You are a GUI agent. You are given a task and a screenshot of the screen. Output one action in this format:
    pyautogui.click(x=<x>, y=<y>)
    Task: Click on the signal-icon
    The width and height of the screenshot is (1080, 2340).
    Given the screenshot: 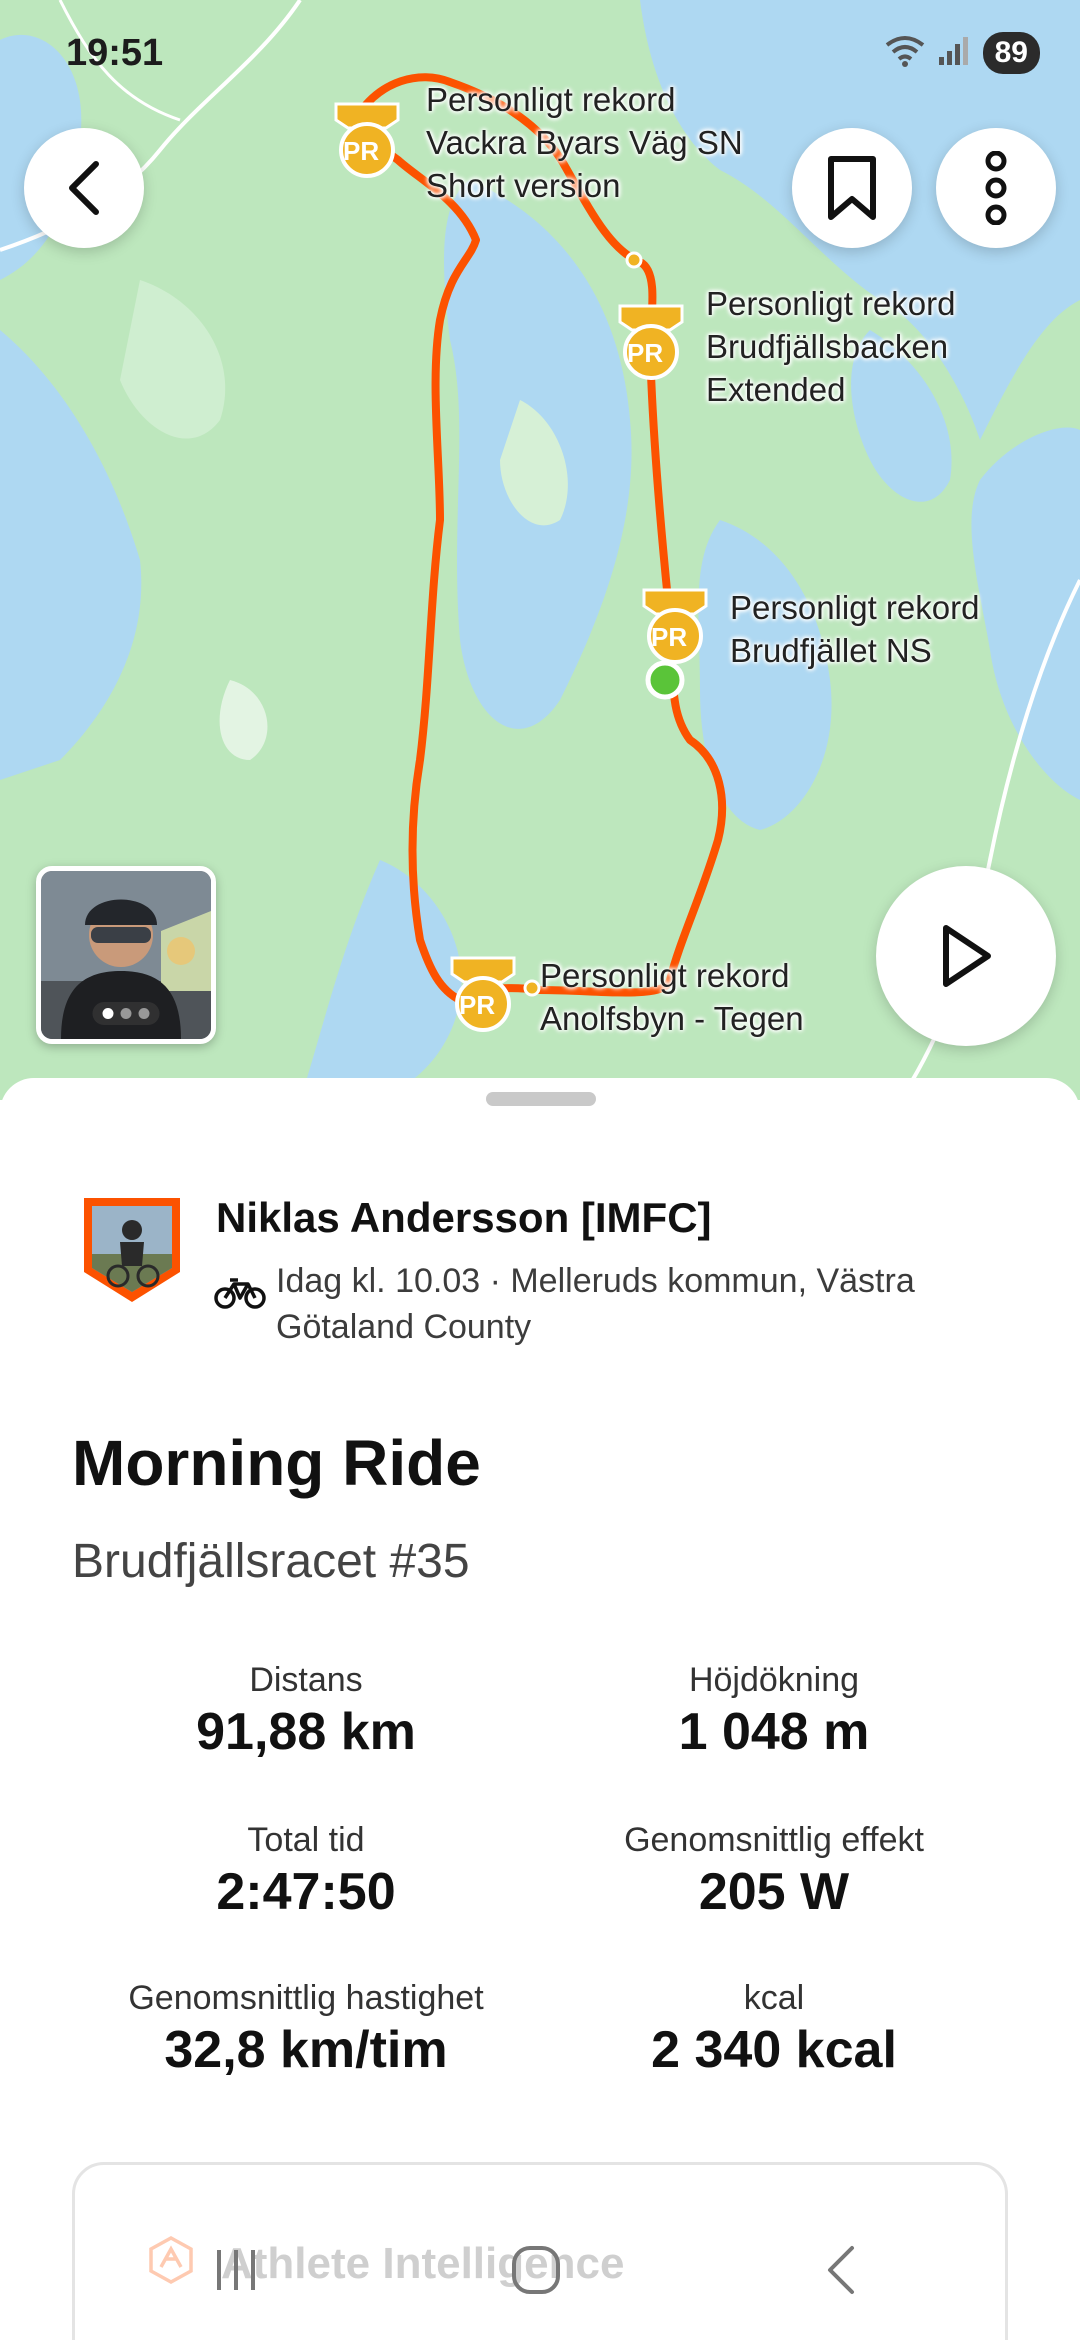 What is the action you would take?
    pyautogui.click(x=954, y=53)
    